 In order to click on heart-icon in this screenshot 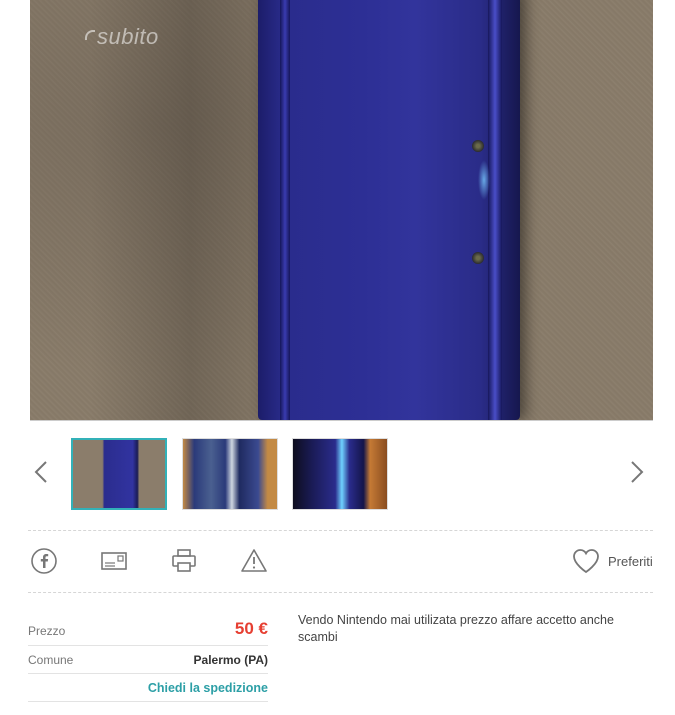, I will do `click(586, 561)`.